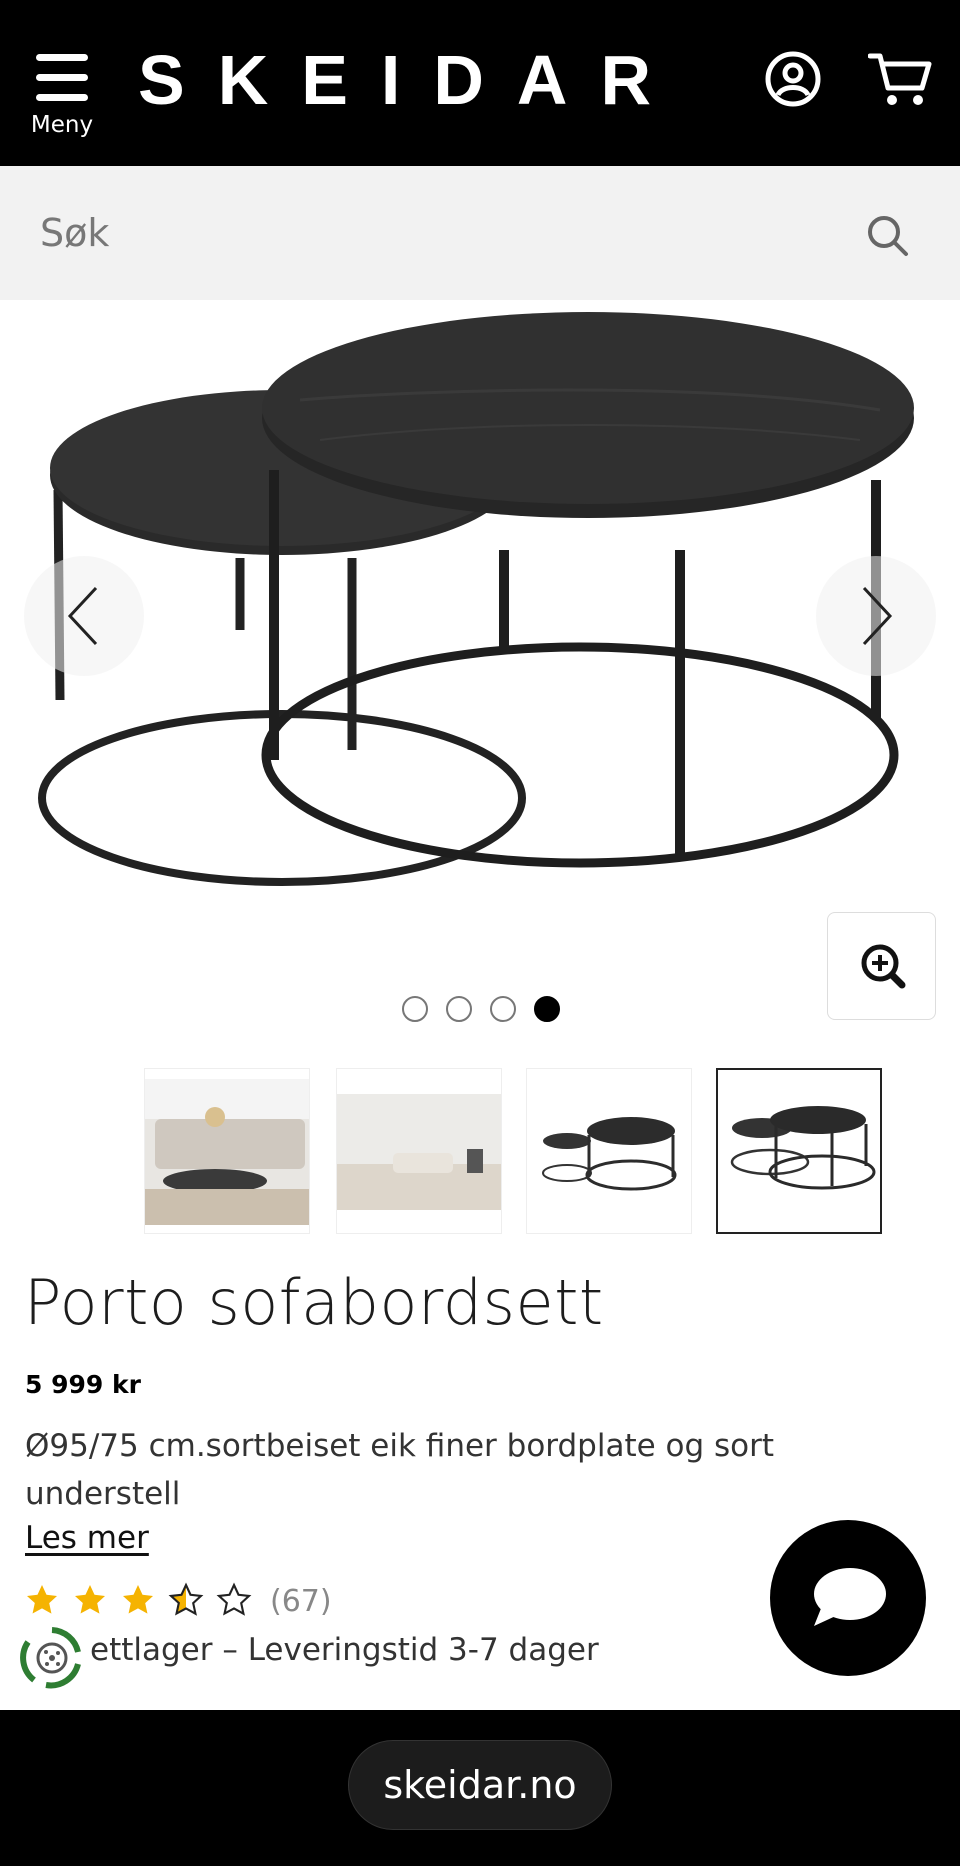 This screenshot has width=960, height=1866. I want to click on brand-logo: SKEIDAR, so click(411, 80).